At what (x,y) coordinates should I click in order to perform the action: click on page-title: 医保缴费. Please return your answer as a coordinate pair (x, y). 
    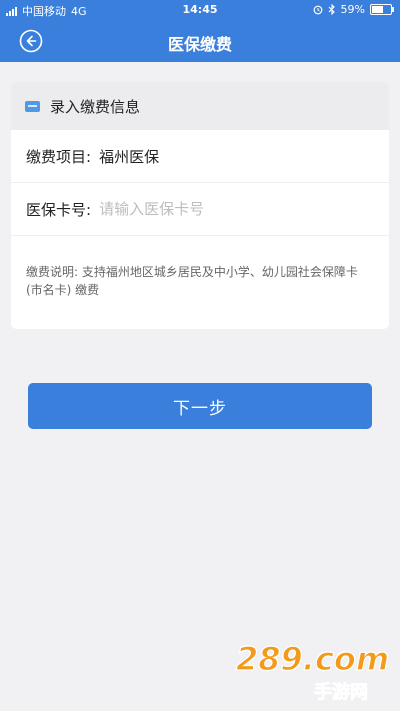
    Looking at the image, I should click on (199, 44).